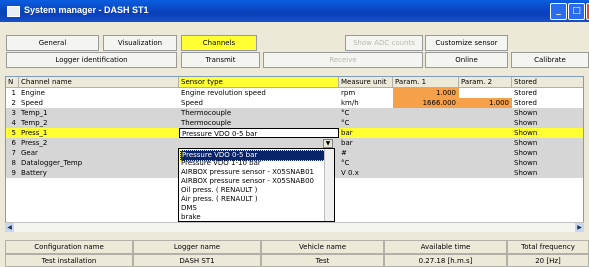 This screenshot has height=267, width=589. What do you see at coordinates (466, 60) in the screenshot?
I see `online-button: Online` at bounding box center [466, 60].